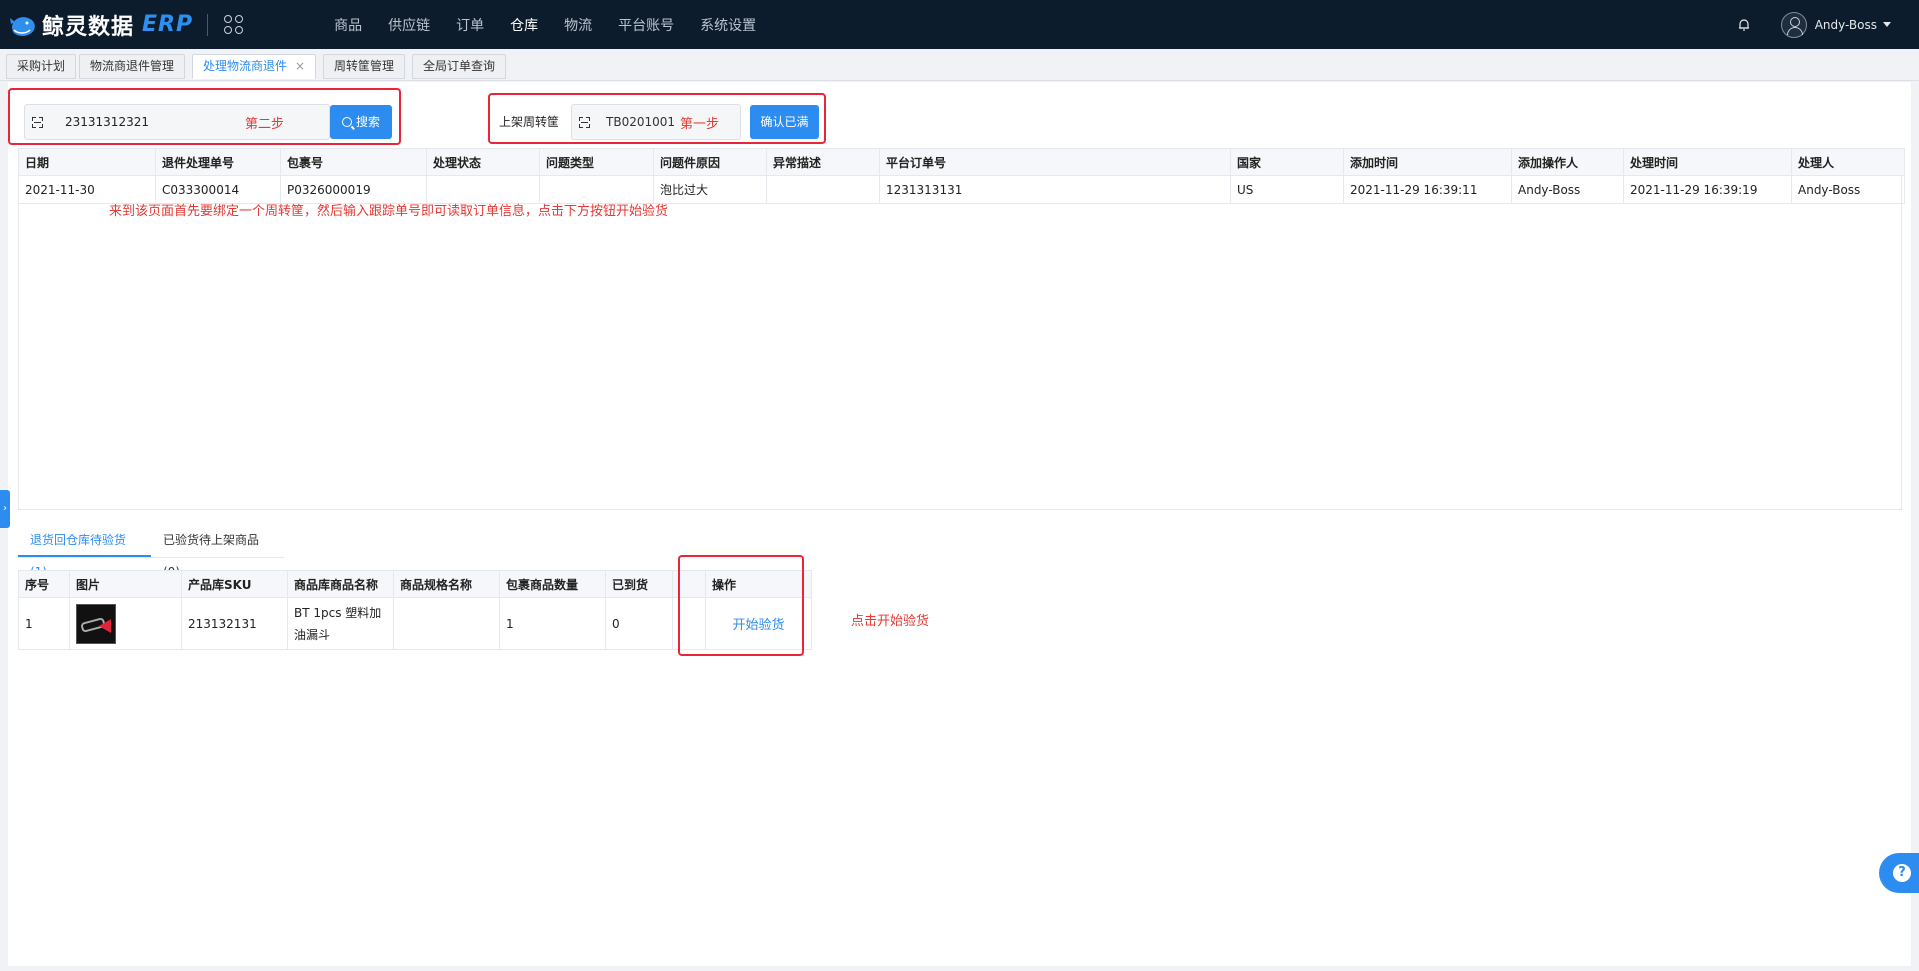 The image size is (1919, 971). Describe the element at coordinates (657, 118) in the screenshot. I see `highlight-box-shelf` at that location.